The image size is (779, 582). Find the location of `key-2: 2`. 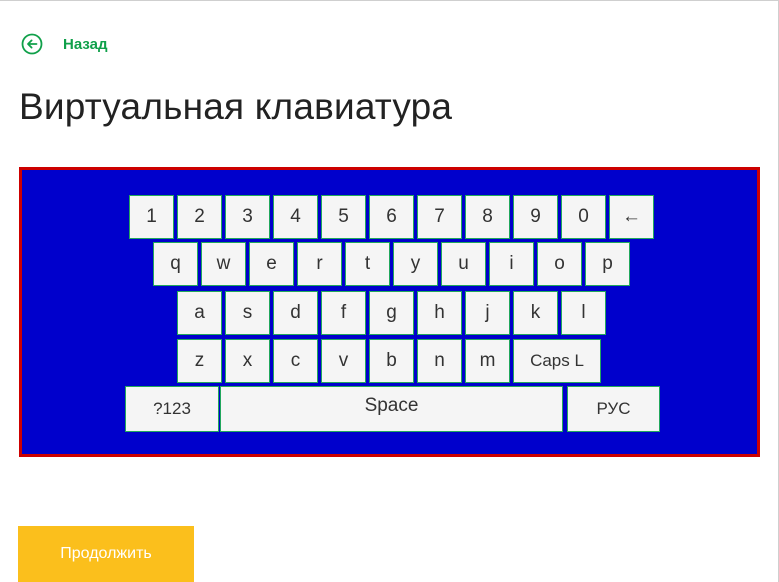

key-2: 2 is located at coordinates (199, 217).